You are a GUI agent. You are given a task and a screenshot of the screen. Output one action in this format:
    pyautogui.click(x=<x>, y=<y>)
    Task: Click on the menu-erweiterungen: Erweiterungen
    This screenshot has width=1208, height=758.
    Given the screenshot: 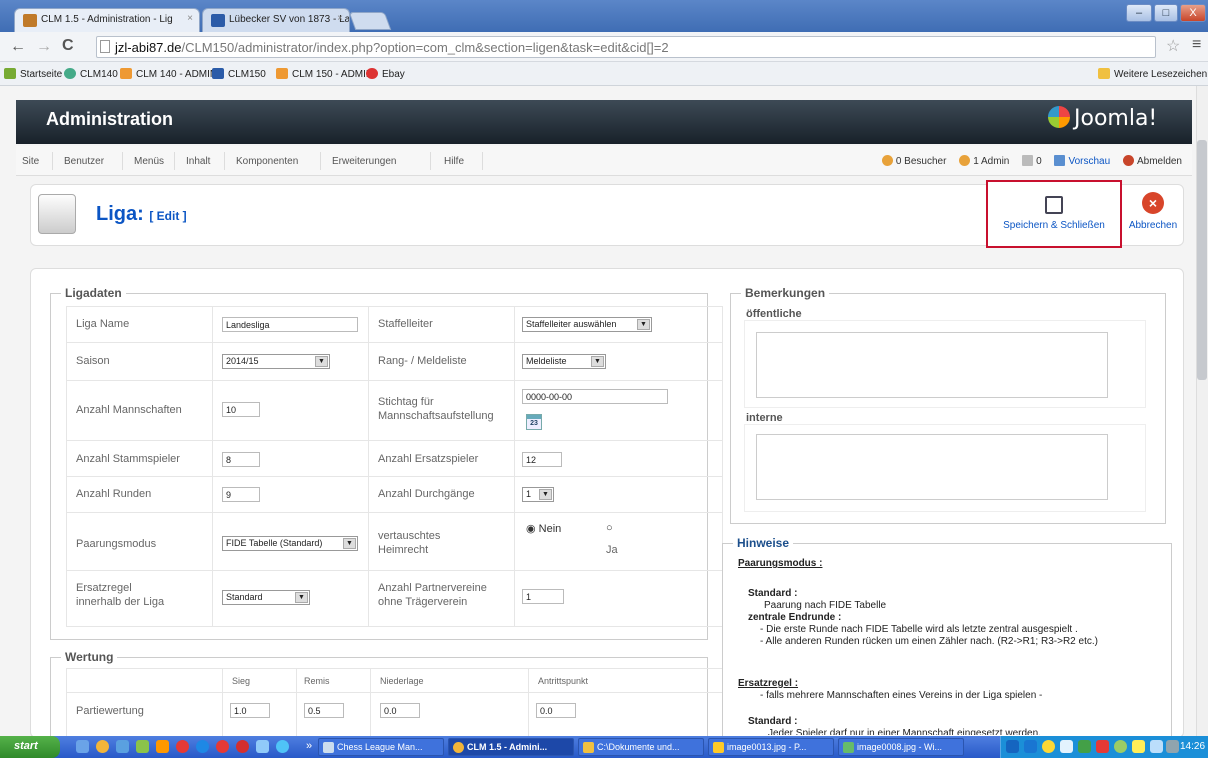 What is the action you would take?
    pyautogui.click(x=364, y=161)
    